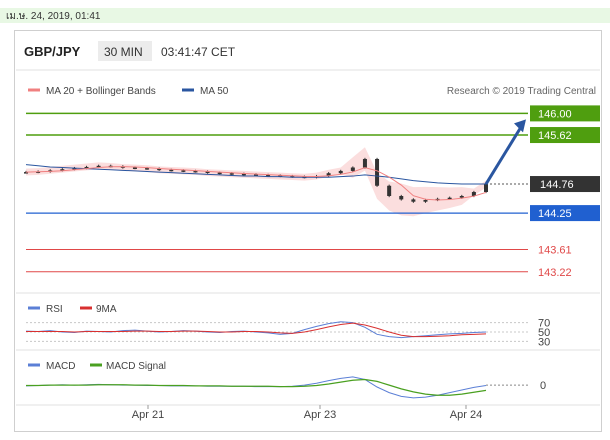  What do you see at coordinates (543, 386) in the screenshot?
I see `macd-zero-label: 0` at bounding box center [543, 386].